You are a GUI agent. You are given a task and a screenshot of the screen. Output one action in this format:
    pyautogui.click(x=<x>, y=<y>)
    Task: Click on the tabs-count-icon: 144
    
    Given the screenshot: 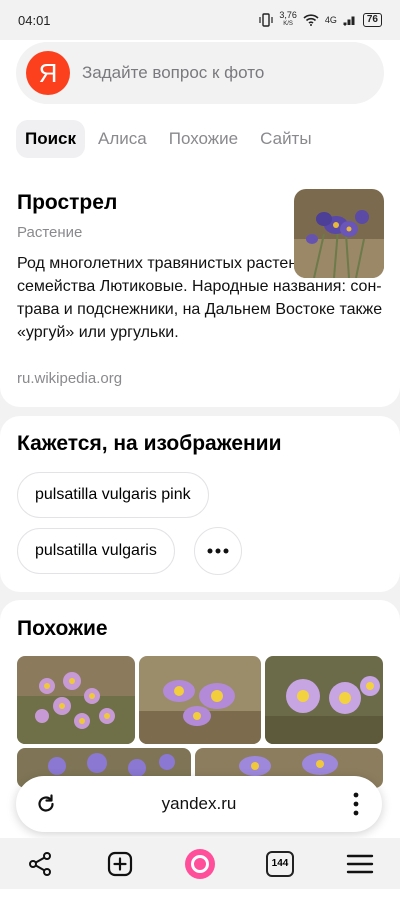 What is the action you would take?
    pyautogui.click(x=280, y=863)
    